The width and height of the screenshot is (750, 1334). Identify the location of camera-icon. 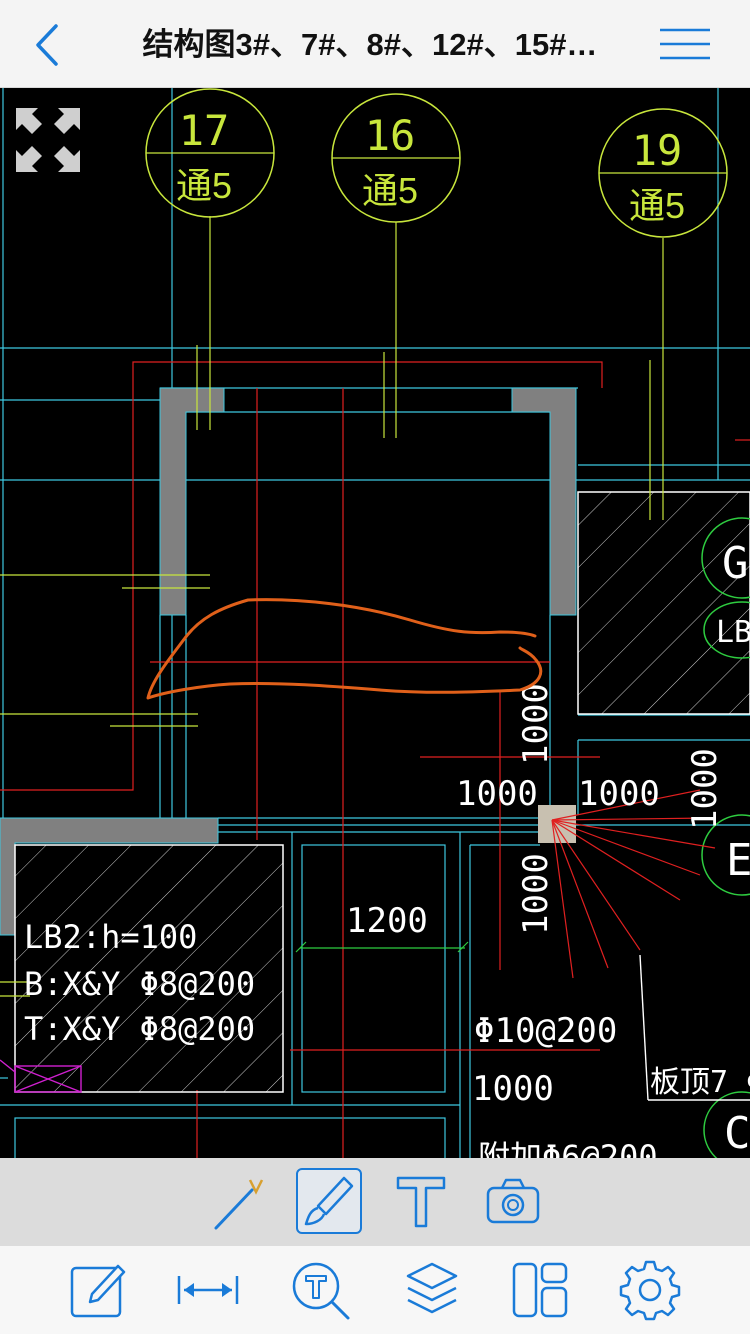
(513, 1201).